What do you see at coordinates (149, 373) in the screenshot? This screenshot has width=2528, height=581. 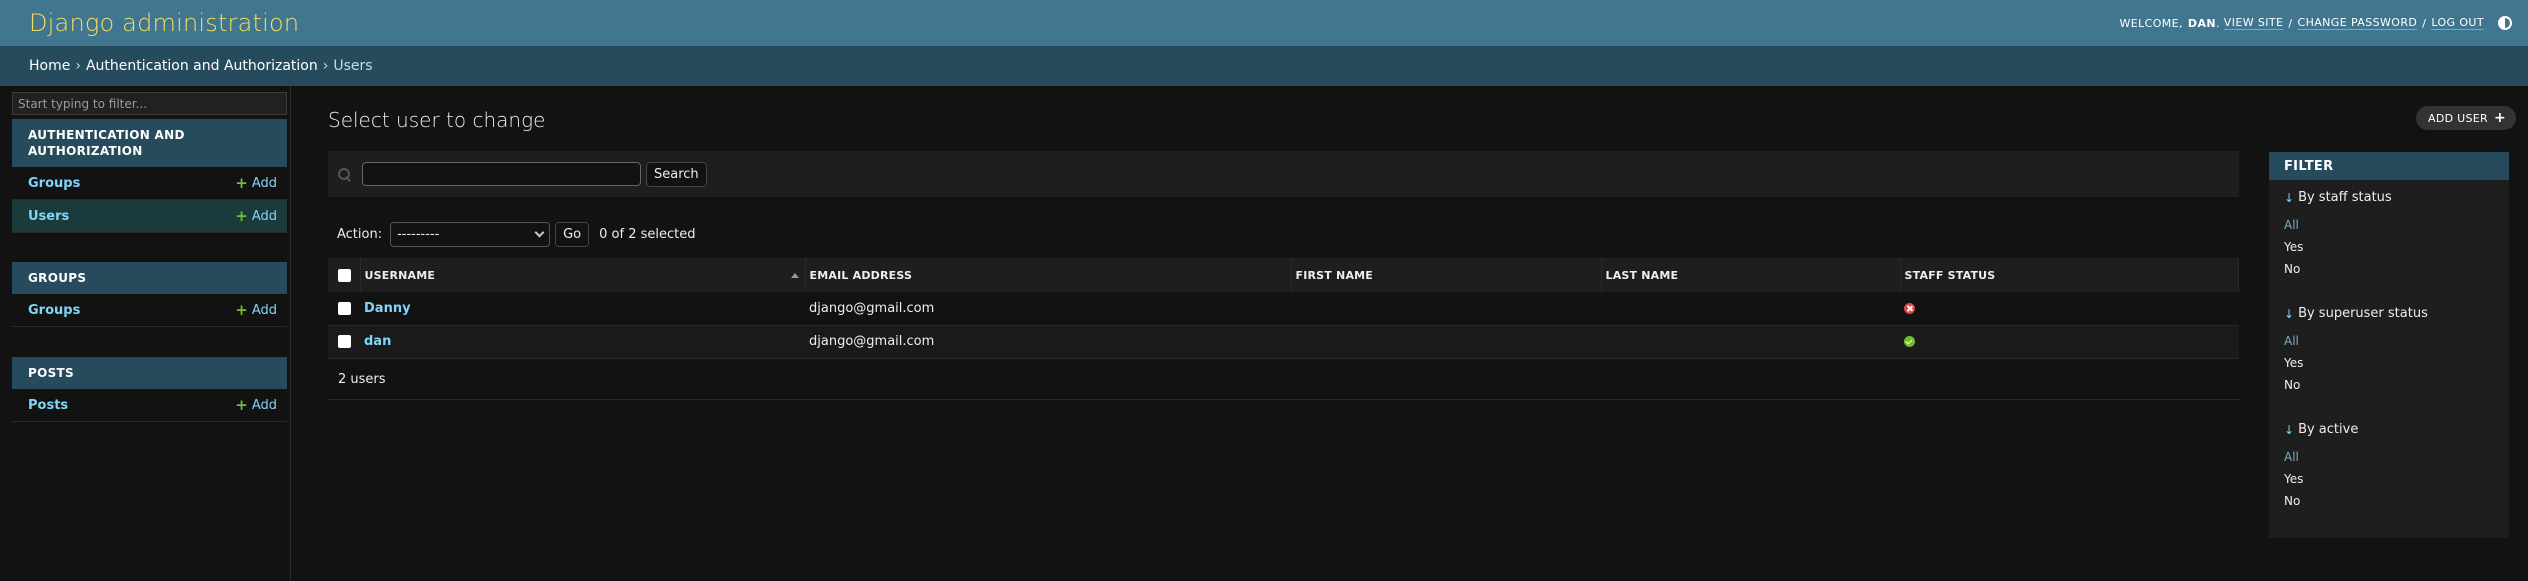 I see `app-caption-posts: POSTS` at bounding box center [149, 373].